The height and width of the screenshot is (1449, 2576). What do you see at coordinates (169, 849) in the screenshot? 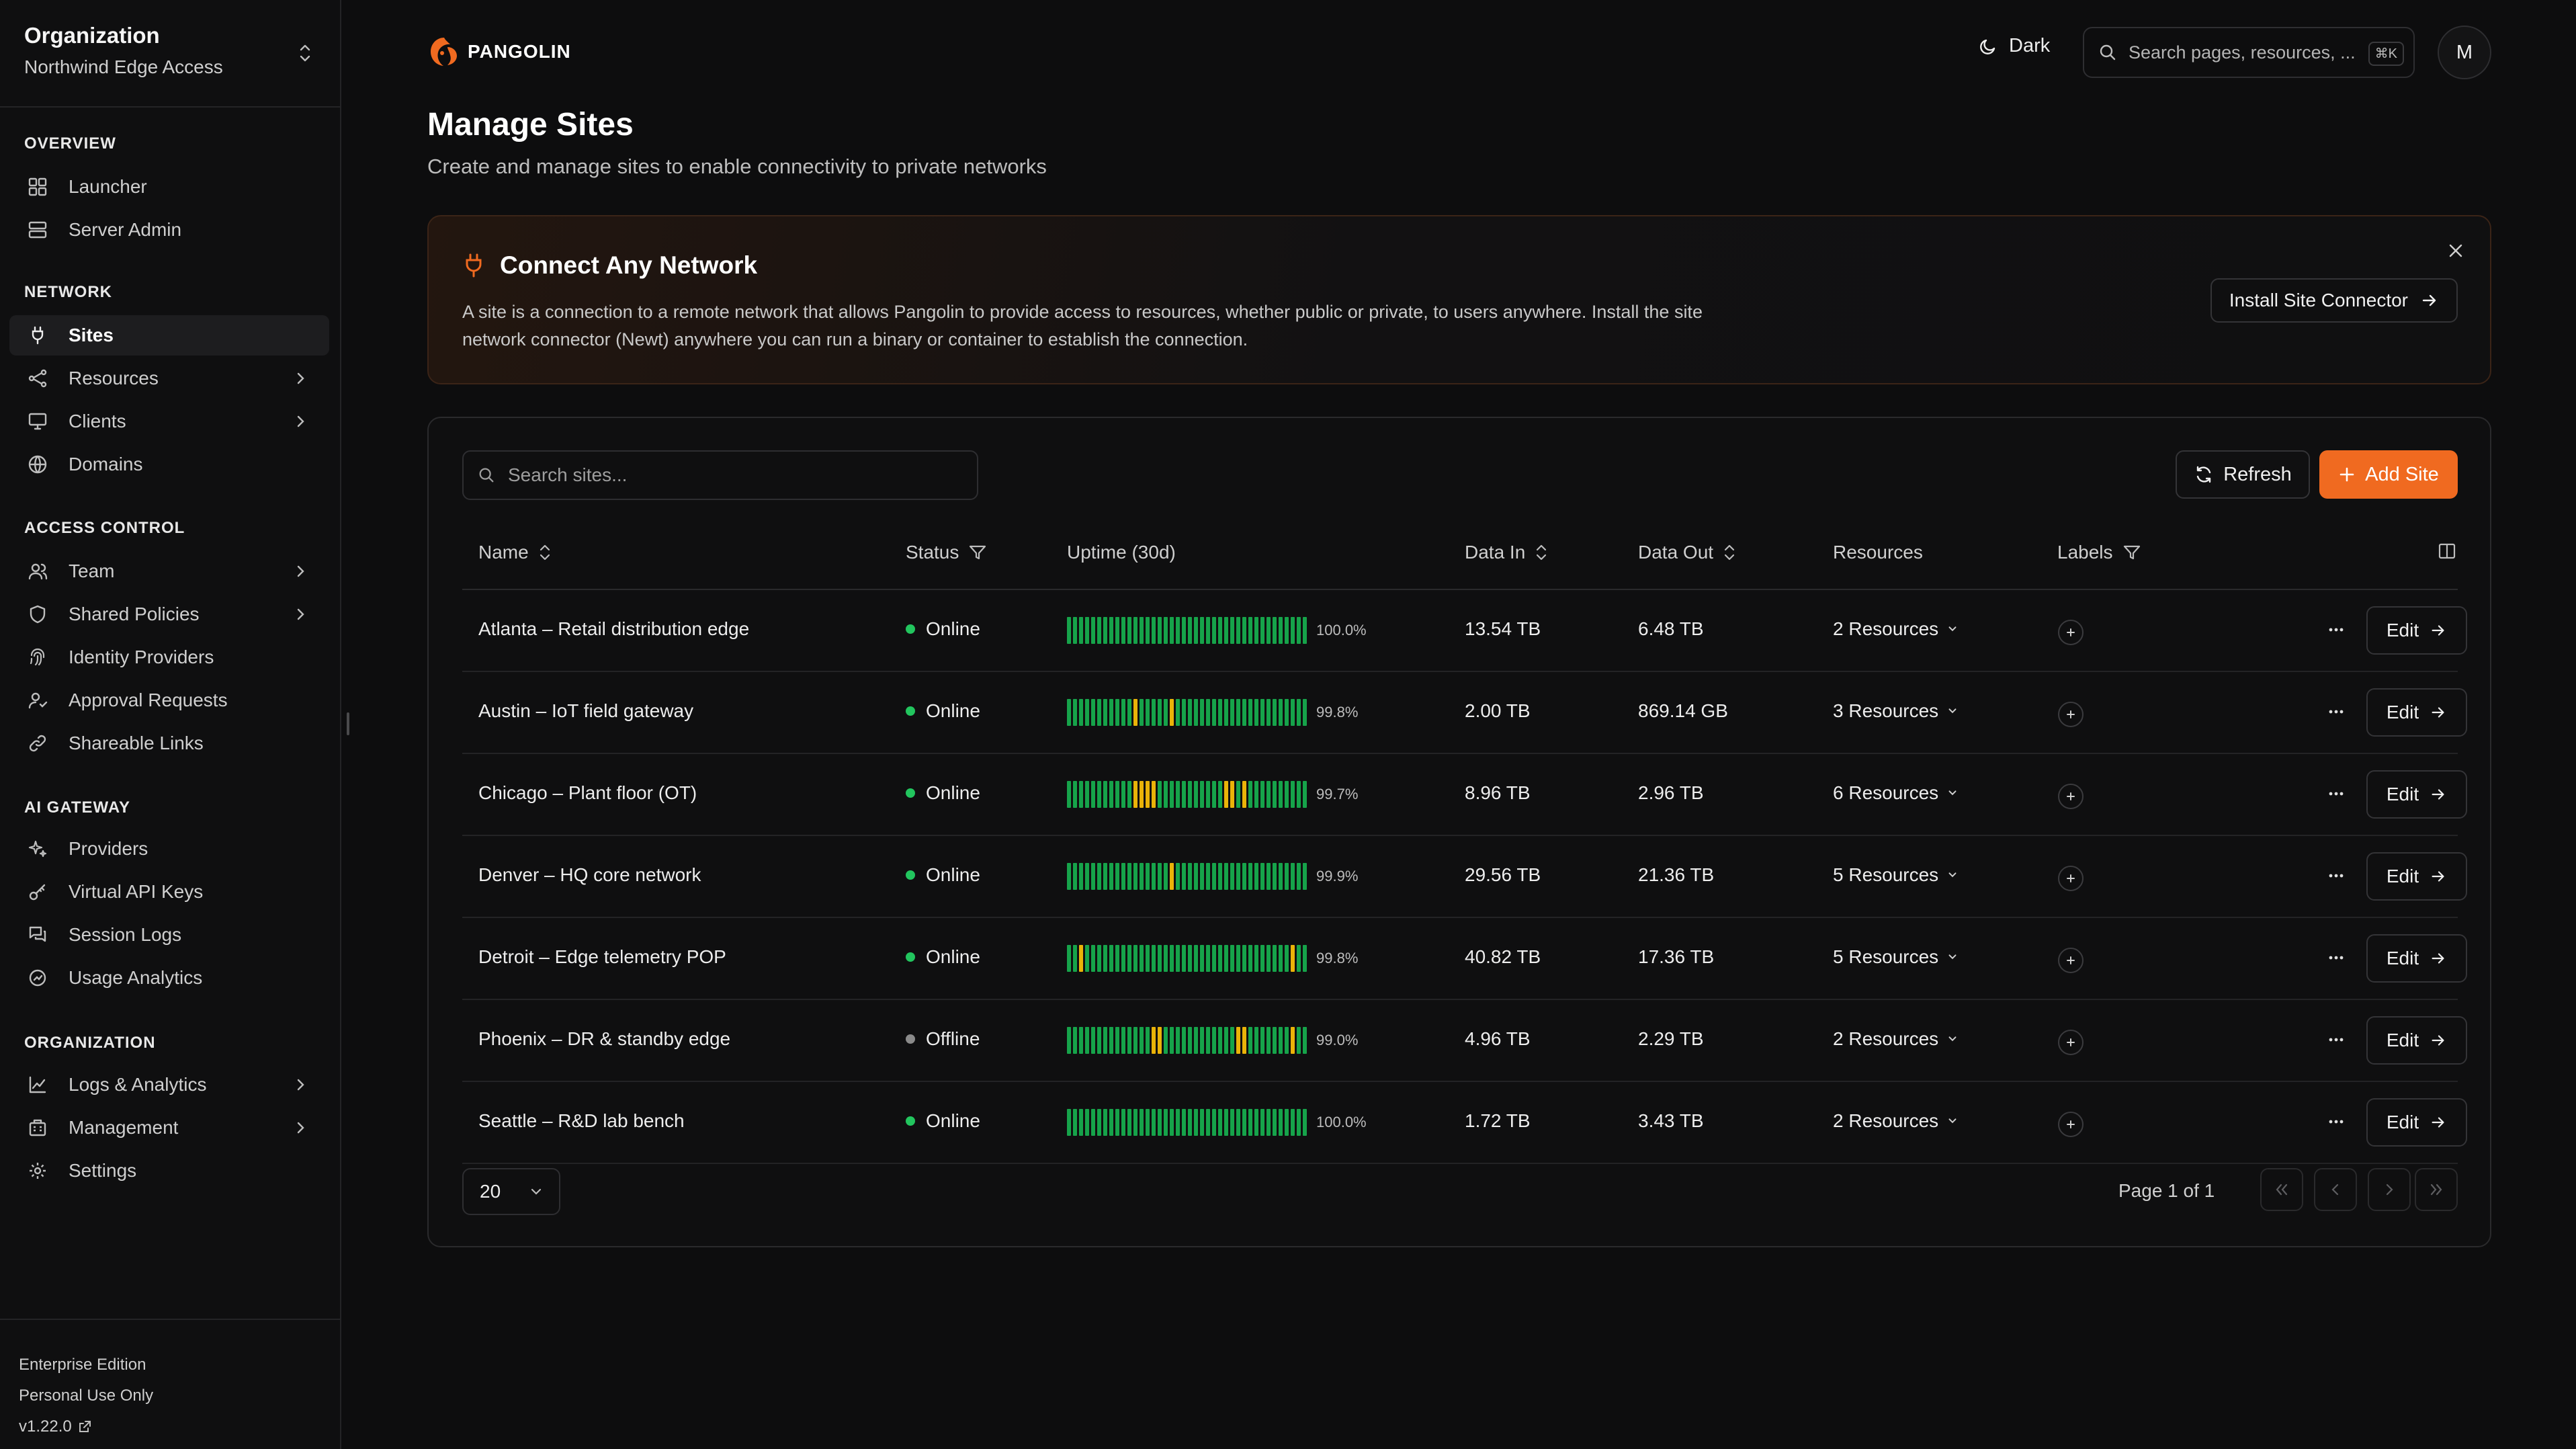
I see `sidebar-item-providers: Providers` at bounding box center [169, 849].